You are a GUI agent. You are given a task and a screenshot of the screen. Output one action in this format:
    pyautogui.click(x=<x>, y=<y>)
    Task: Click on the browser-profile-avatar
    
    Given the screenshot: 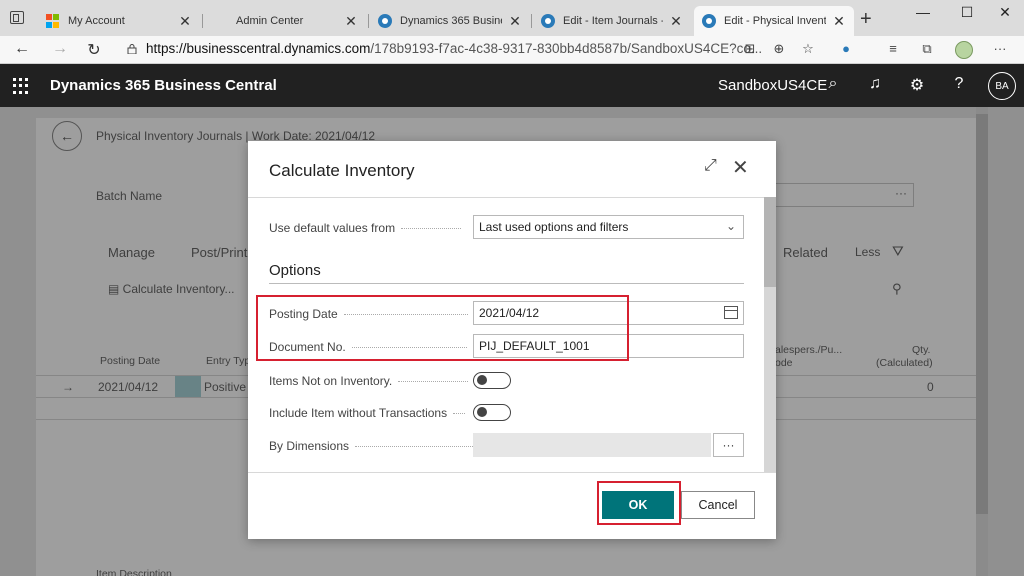 What is the action you would take?
    pyautogui.click(x=964, y=50)
    